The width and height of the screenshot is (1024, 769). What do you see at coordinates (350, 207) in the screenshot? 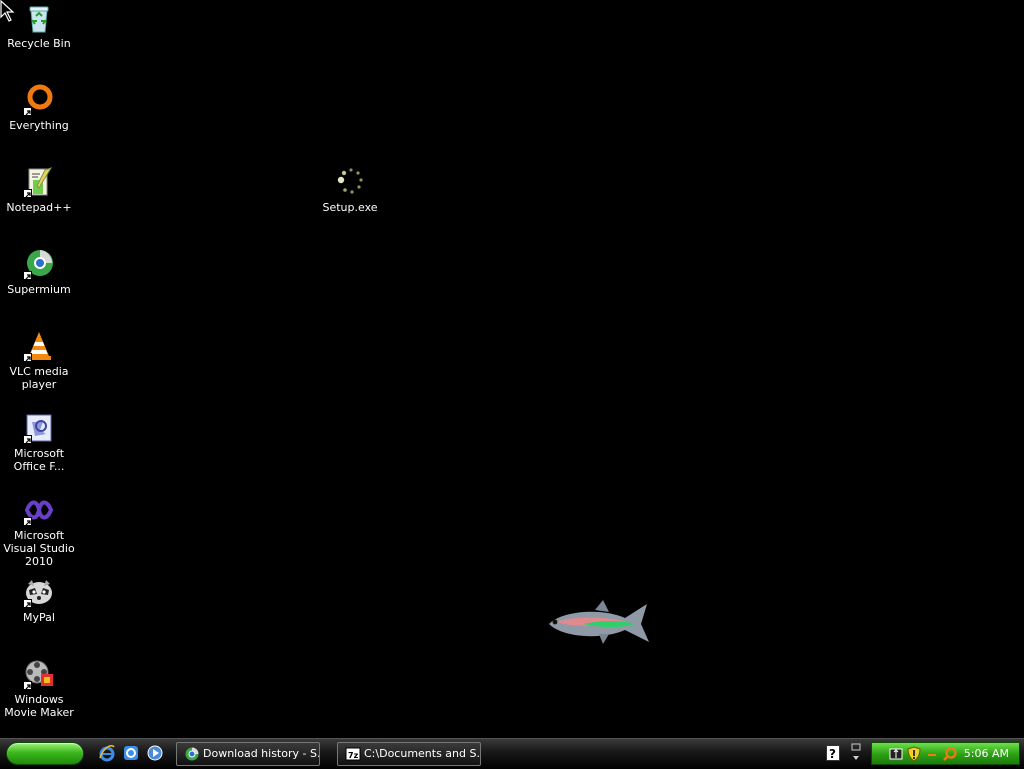
I see `desktop-icon-label: Setup.exe` at bounding box center [350, 207].